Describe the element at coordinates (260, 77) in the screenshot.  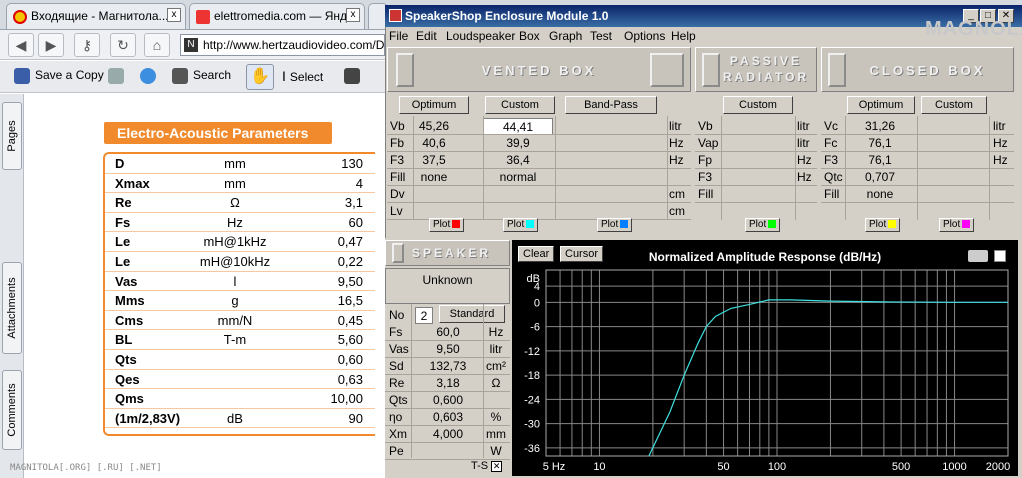
I see `hand-tool-button: ✋` at that location.